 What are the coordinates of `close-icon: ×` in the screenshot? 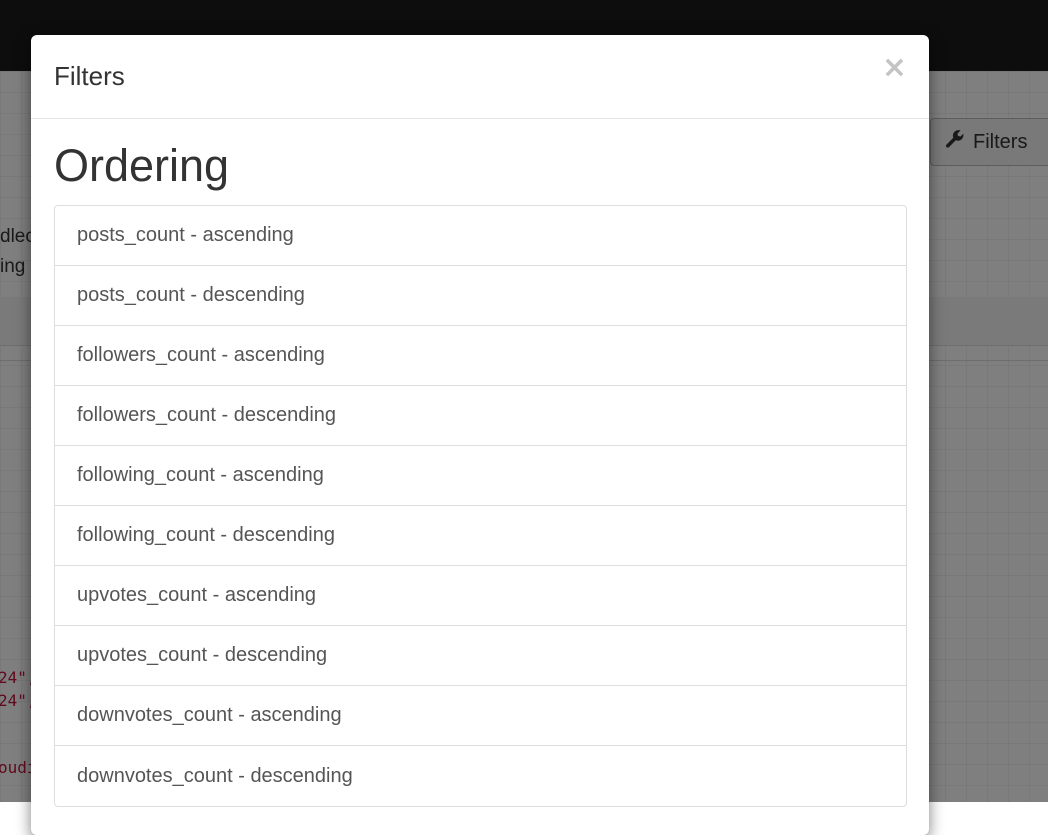 It's located at (894, 68).